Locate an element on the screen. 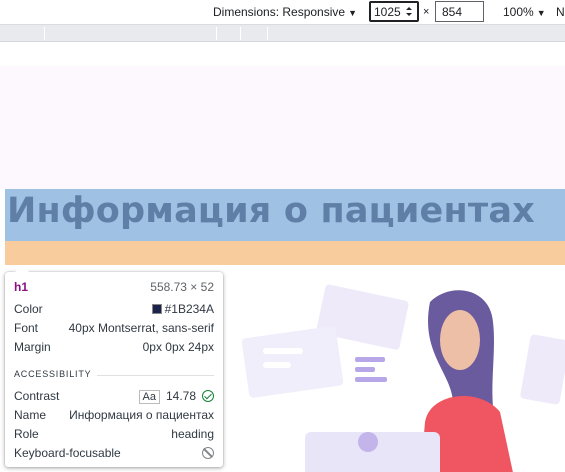  name-label: Name is located at coordinates (30, 415).